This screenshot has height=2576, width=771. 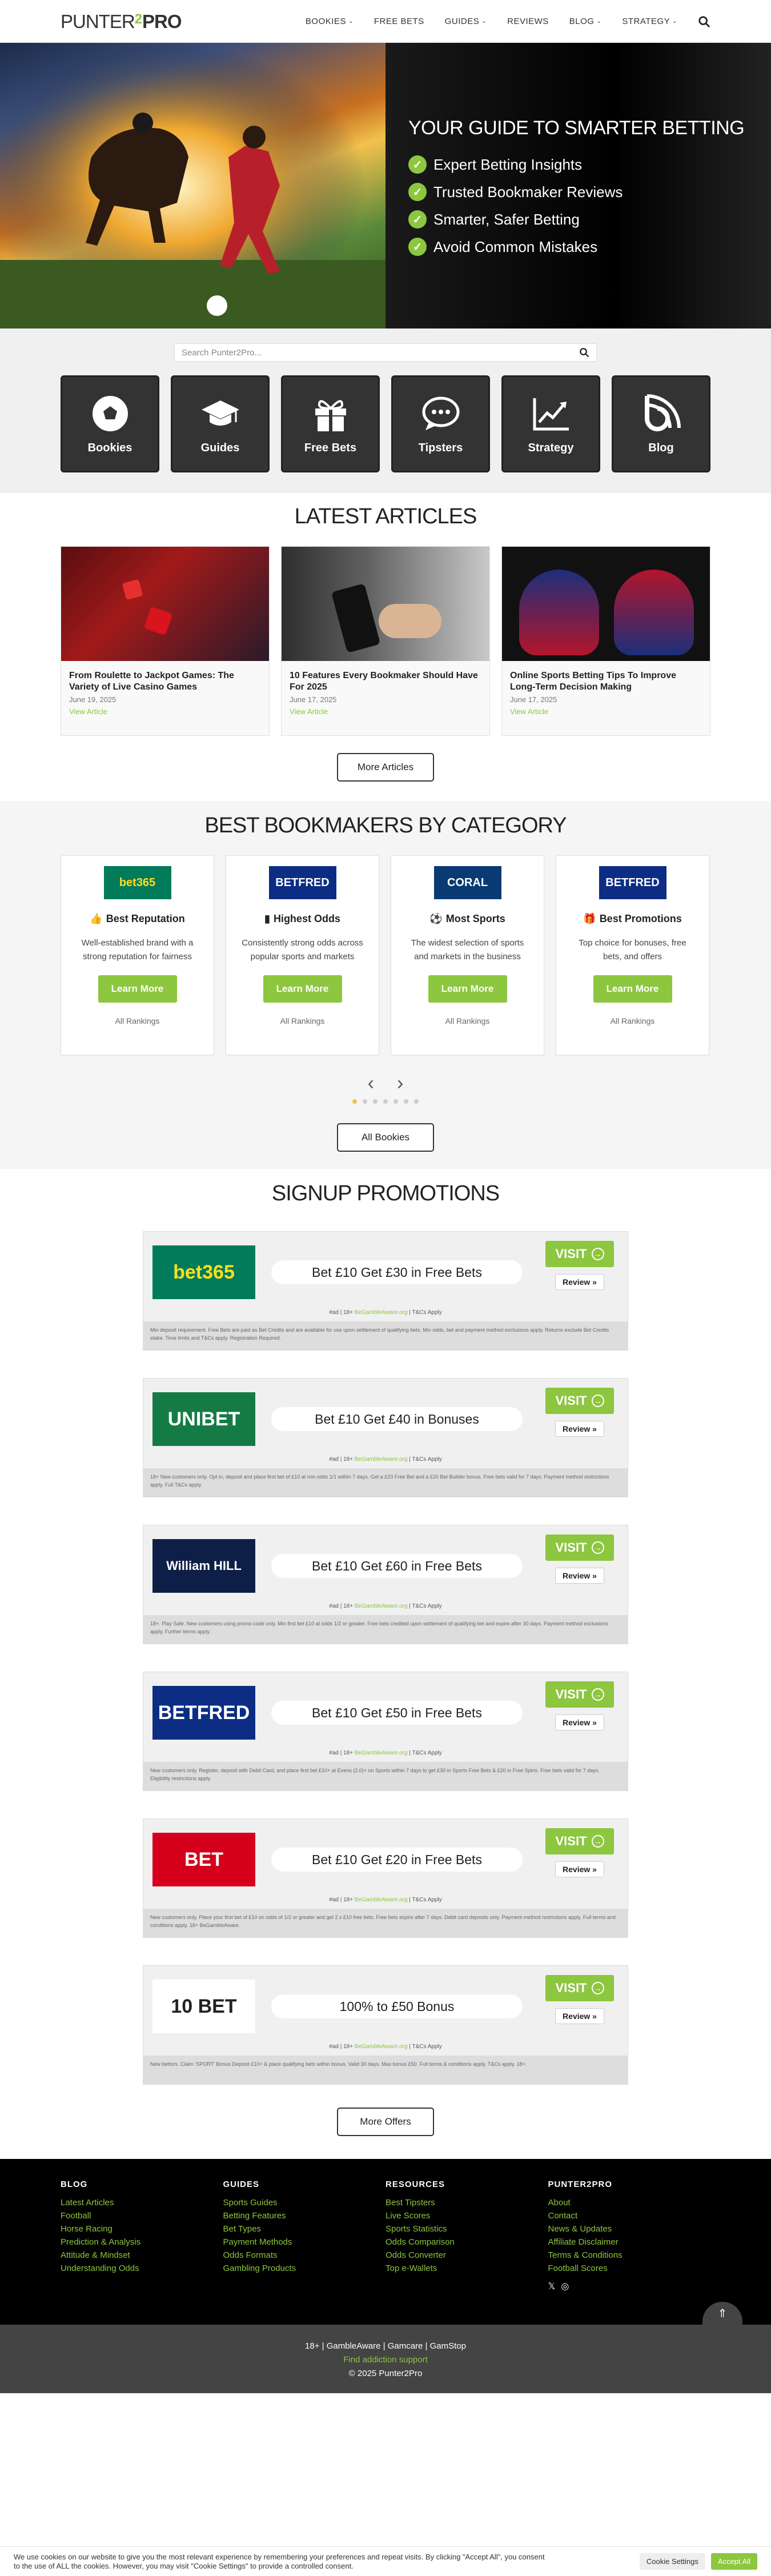 I want to click on footer-link: Payment Methods, so click(x=305, y=2242).